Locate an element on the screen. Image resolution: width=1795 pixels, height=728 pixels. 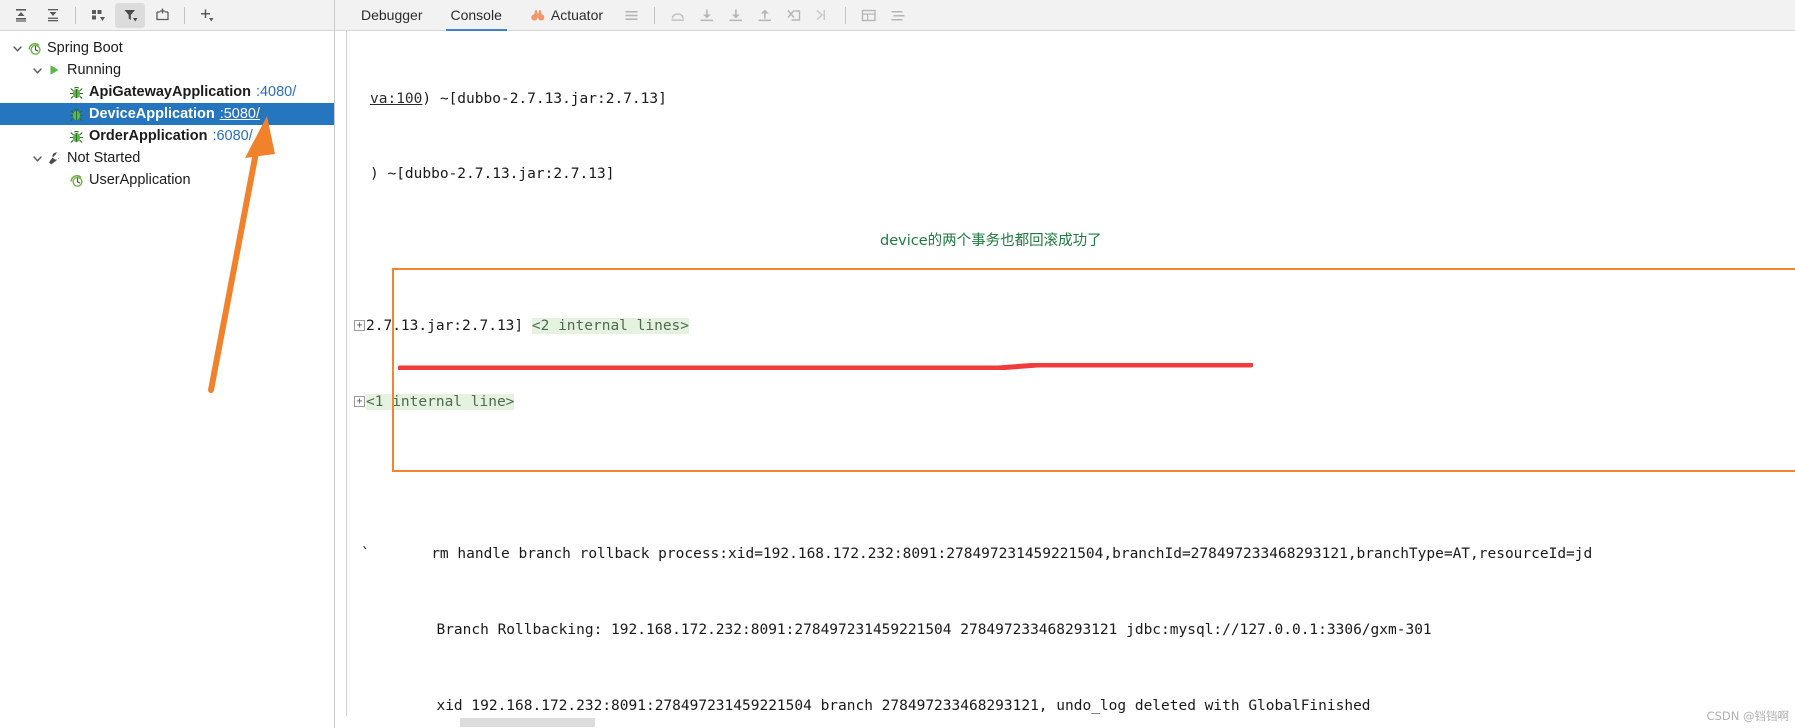
tab-console: Console is located at coordinates (476, 15).